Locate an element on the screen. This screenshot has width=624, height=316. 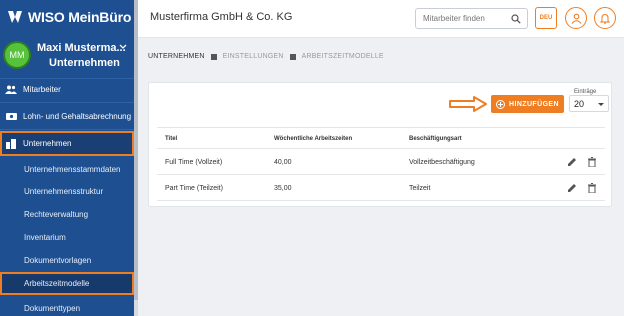
entries-value: 20 is located at coordinates (579, 104).